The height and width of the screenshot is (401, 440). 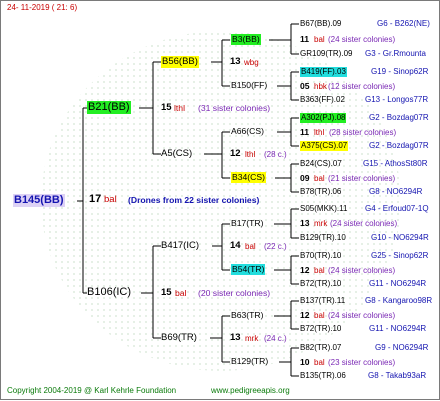 What do you see at coordinates (320, 348) in the screenshot?
I see `gen4-queen: B82(TR).07` at bounding box center [320, 348].